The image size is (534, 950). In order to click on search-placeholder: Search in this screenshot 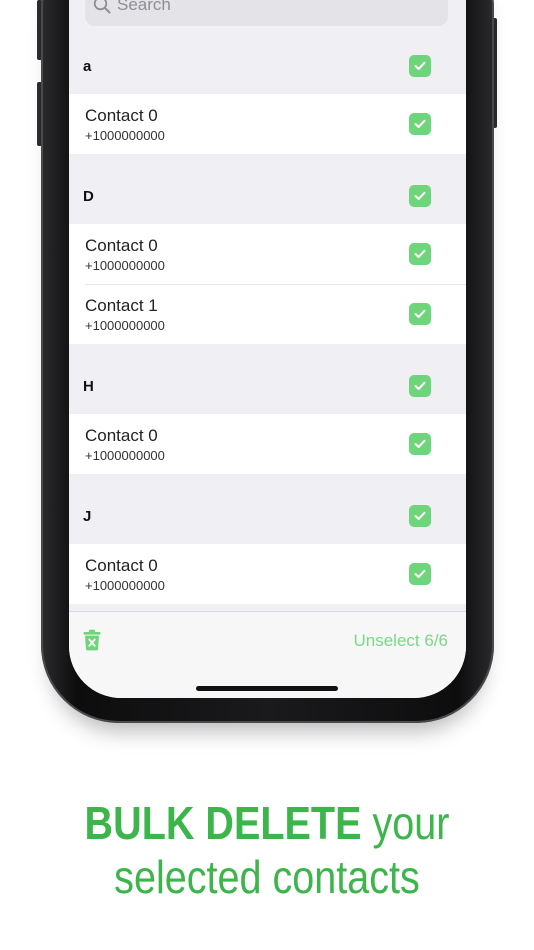, I will do `click(144, 7)`.